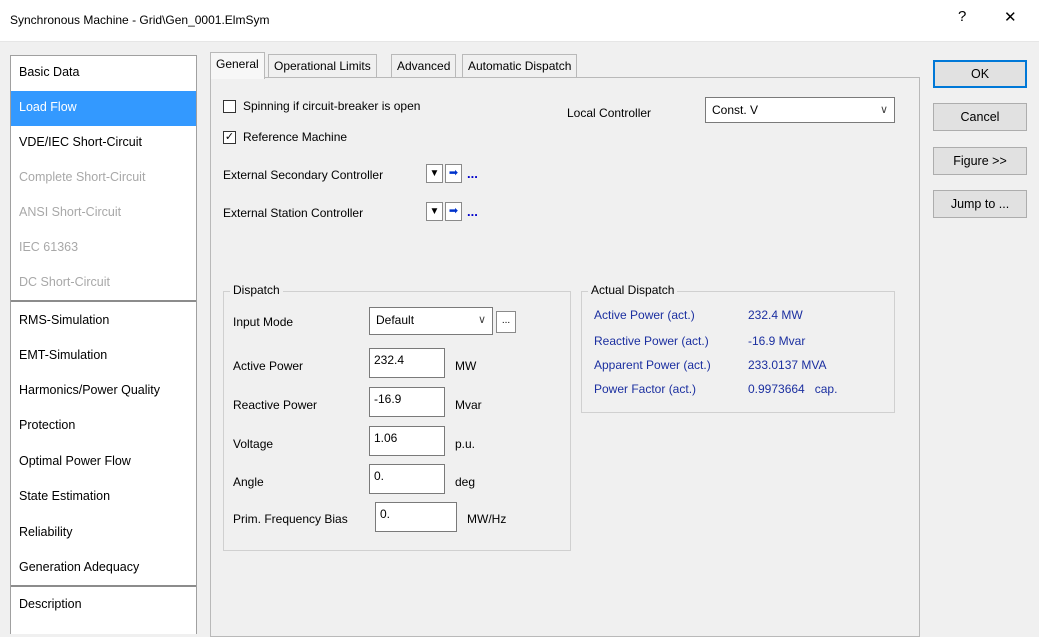  I want to click on reactive-power-label: Reactive Power, so click(275, 405).